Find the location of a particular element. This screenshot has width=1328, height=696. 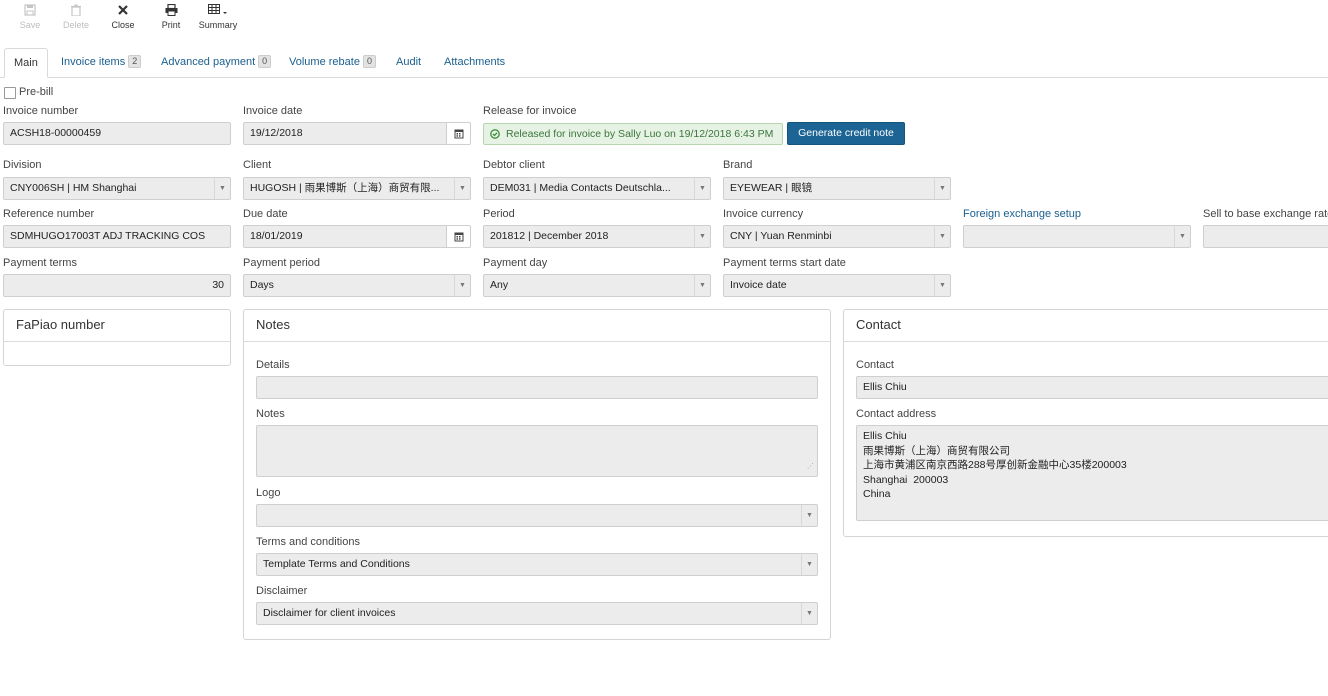

reference-number-field: SDMHUGO17003T ADJ TRACKING COS is located at coordinates (117, 236).